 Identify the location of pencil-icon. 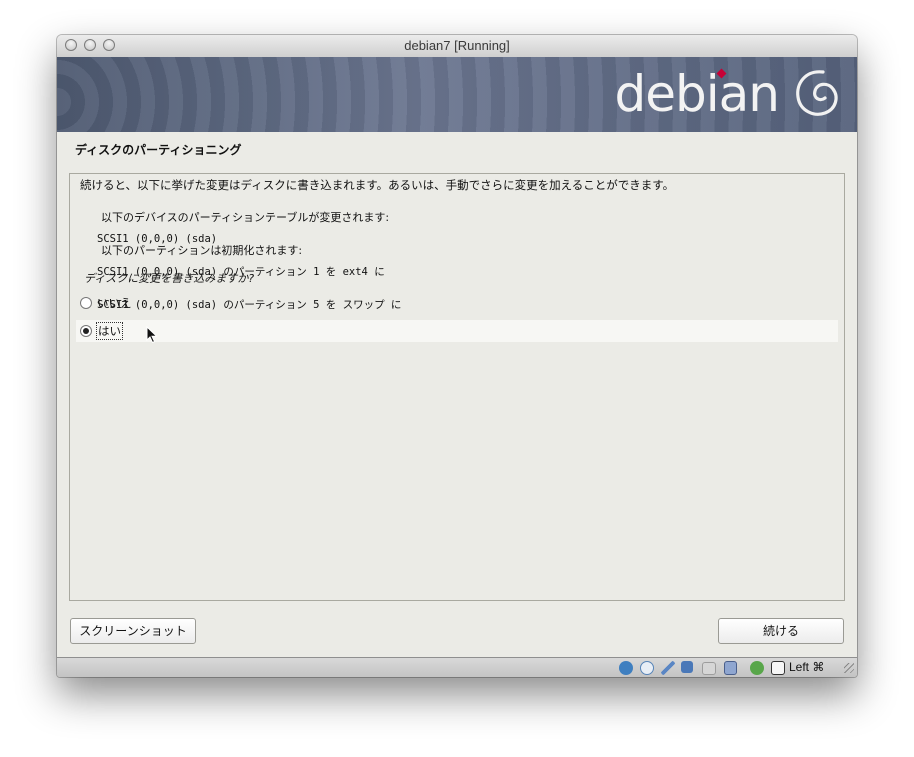
(668, 668).